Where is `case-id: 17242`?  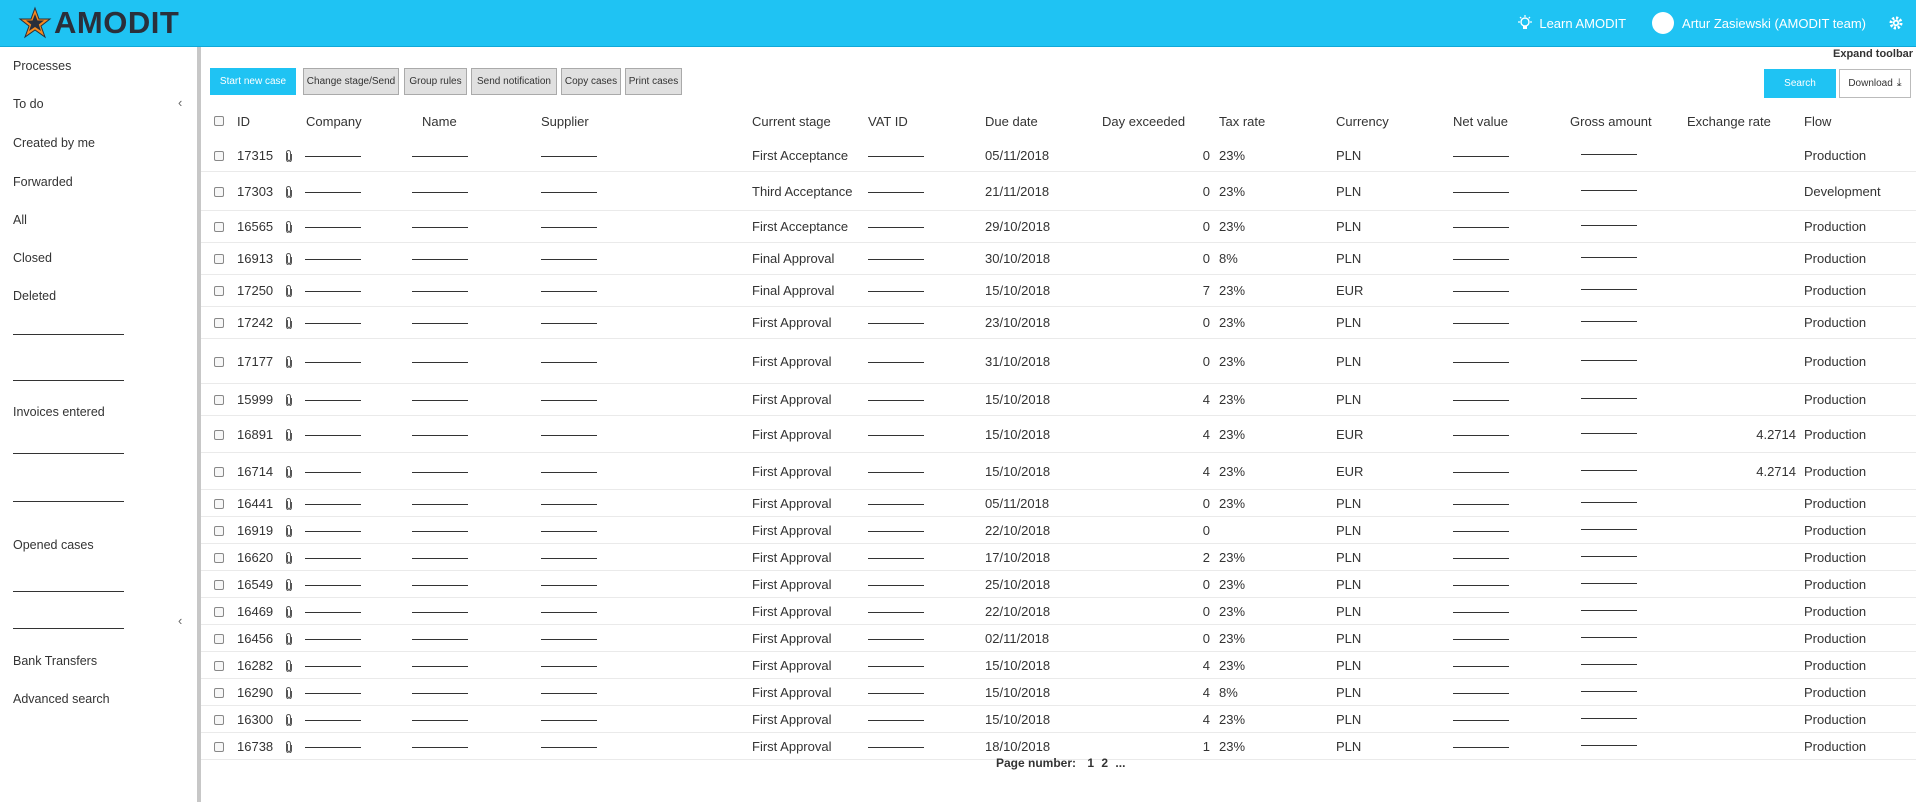
case-id: 17242 is located at coordinates (255, 322).